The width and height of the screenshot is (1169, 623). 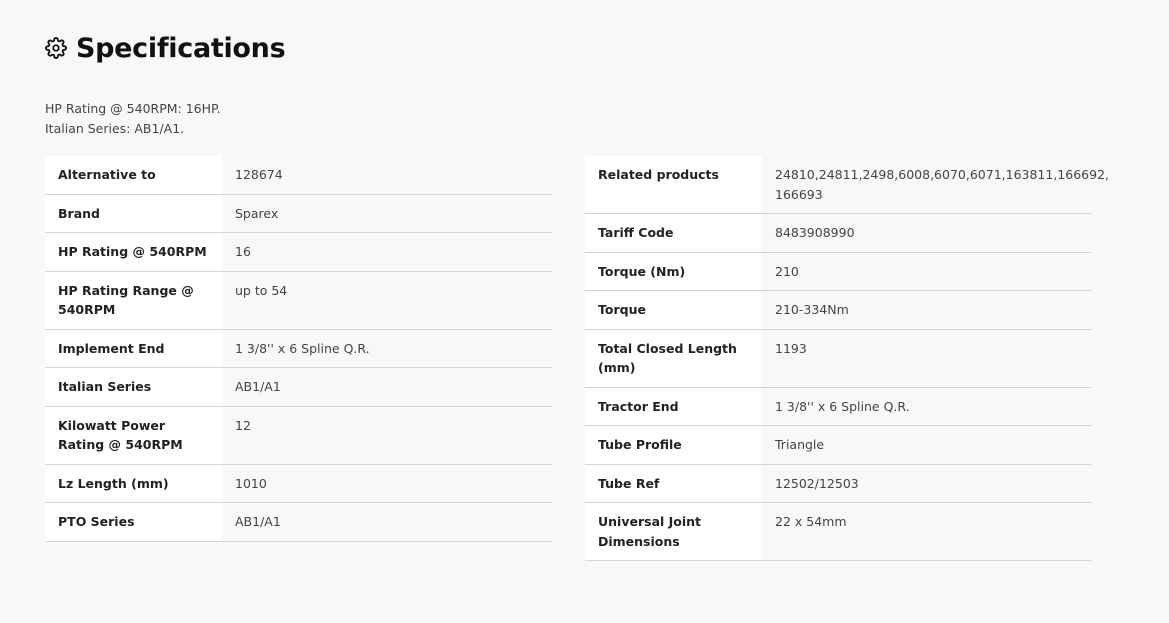 What do you see at coordinates (133, 435) in the screenshot?
I see `spec-label: Kilowatt Power Rating @ 540RPM` at bounding box center [133, 435].